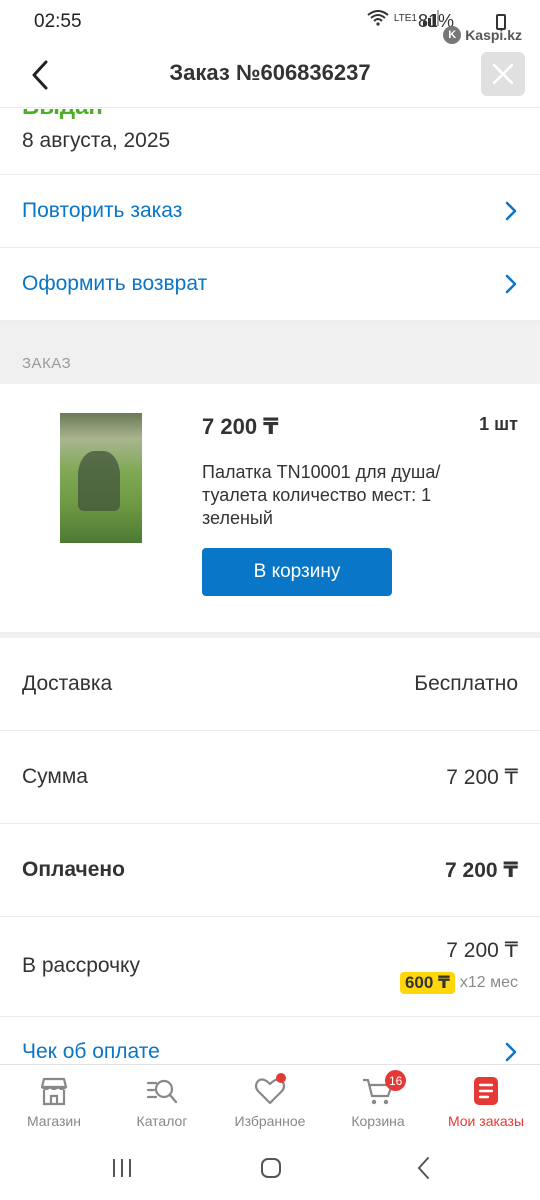 This screenshot has height=1200, width=540. Describe the element at coordinates (498, 424) in the screenshot. I see `item-quantity: 1 шт` at that location.